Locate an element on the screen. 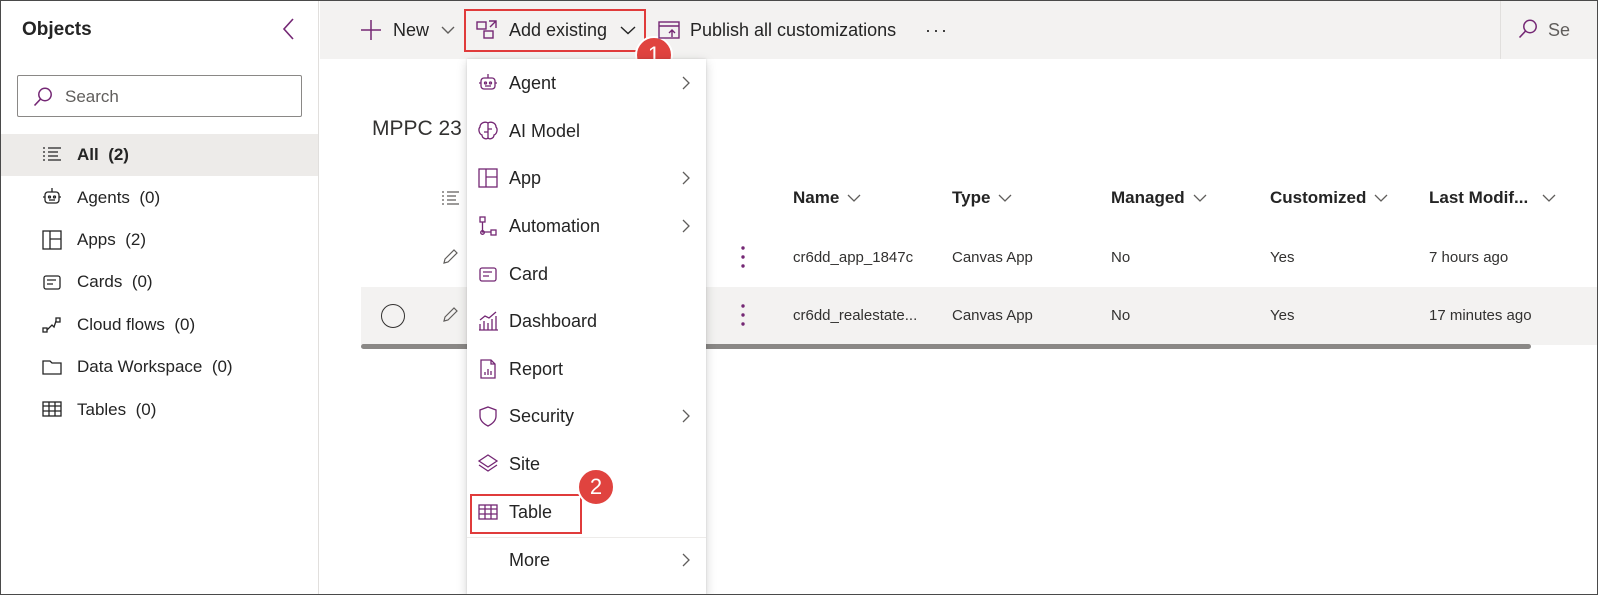 The width and height of the screenshot is (1598, 595). column-header-label: Type is located at coordinates (971, 197).